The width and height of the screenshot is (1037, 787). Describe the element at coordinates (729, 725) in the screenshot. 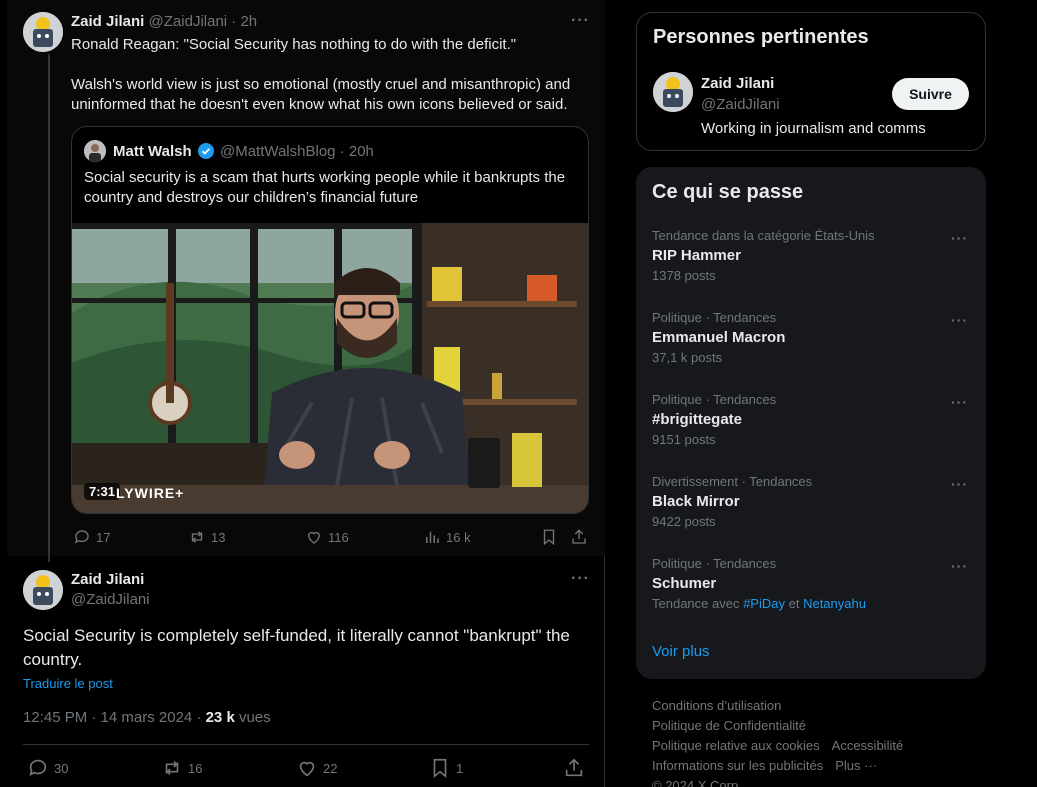

I see `privacy-link: Politique de Confidentialité` at that location.